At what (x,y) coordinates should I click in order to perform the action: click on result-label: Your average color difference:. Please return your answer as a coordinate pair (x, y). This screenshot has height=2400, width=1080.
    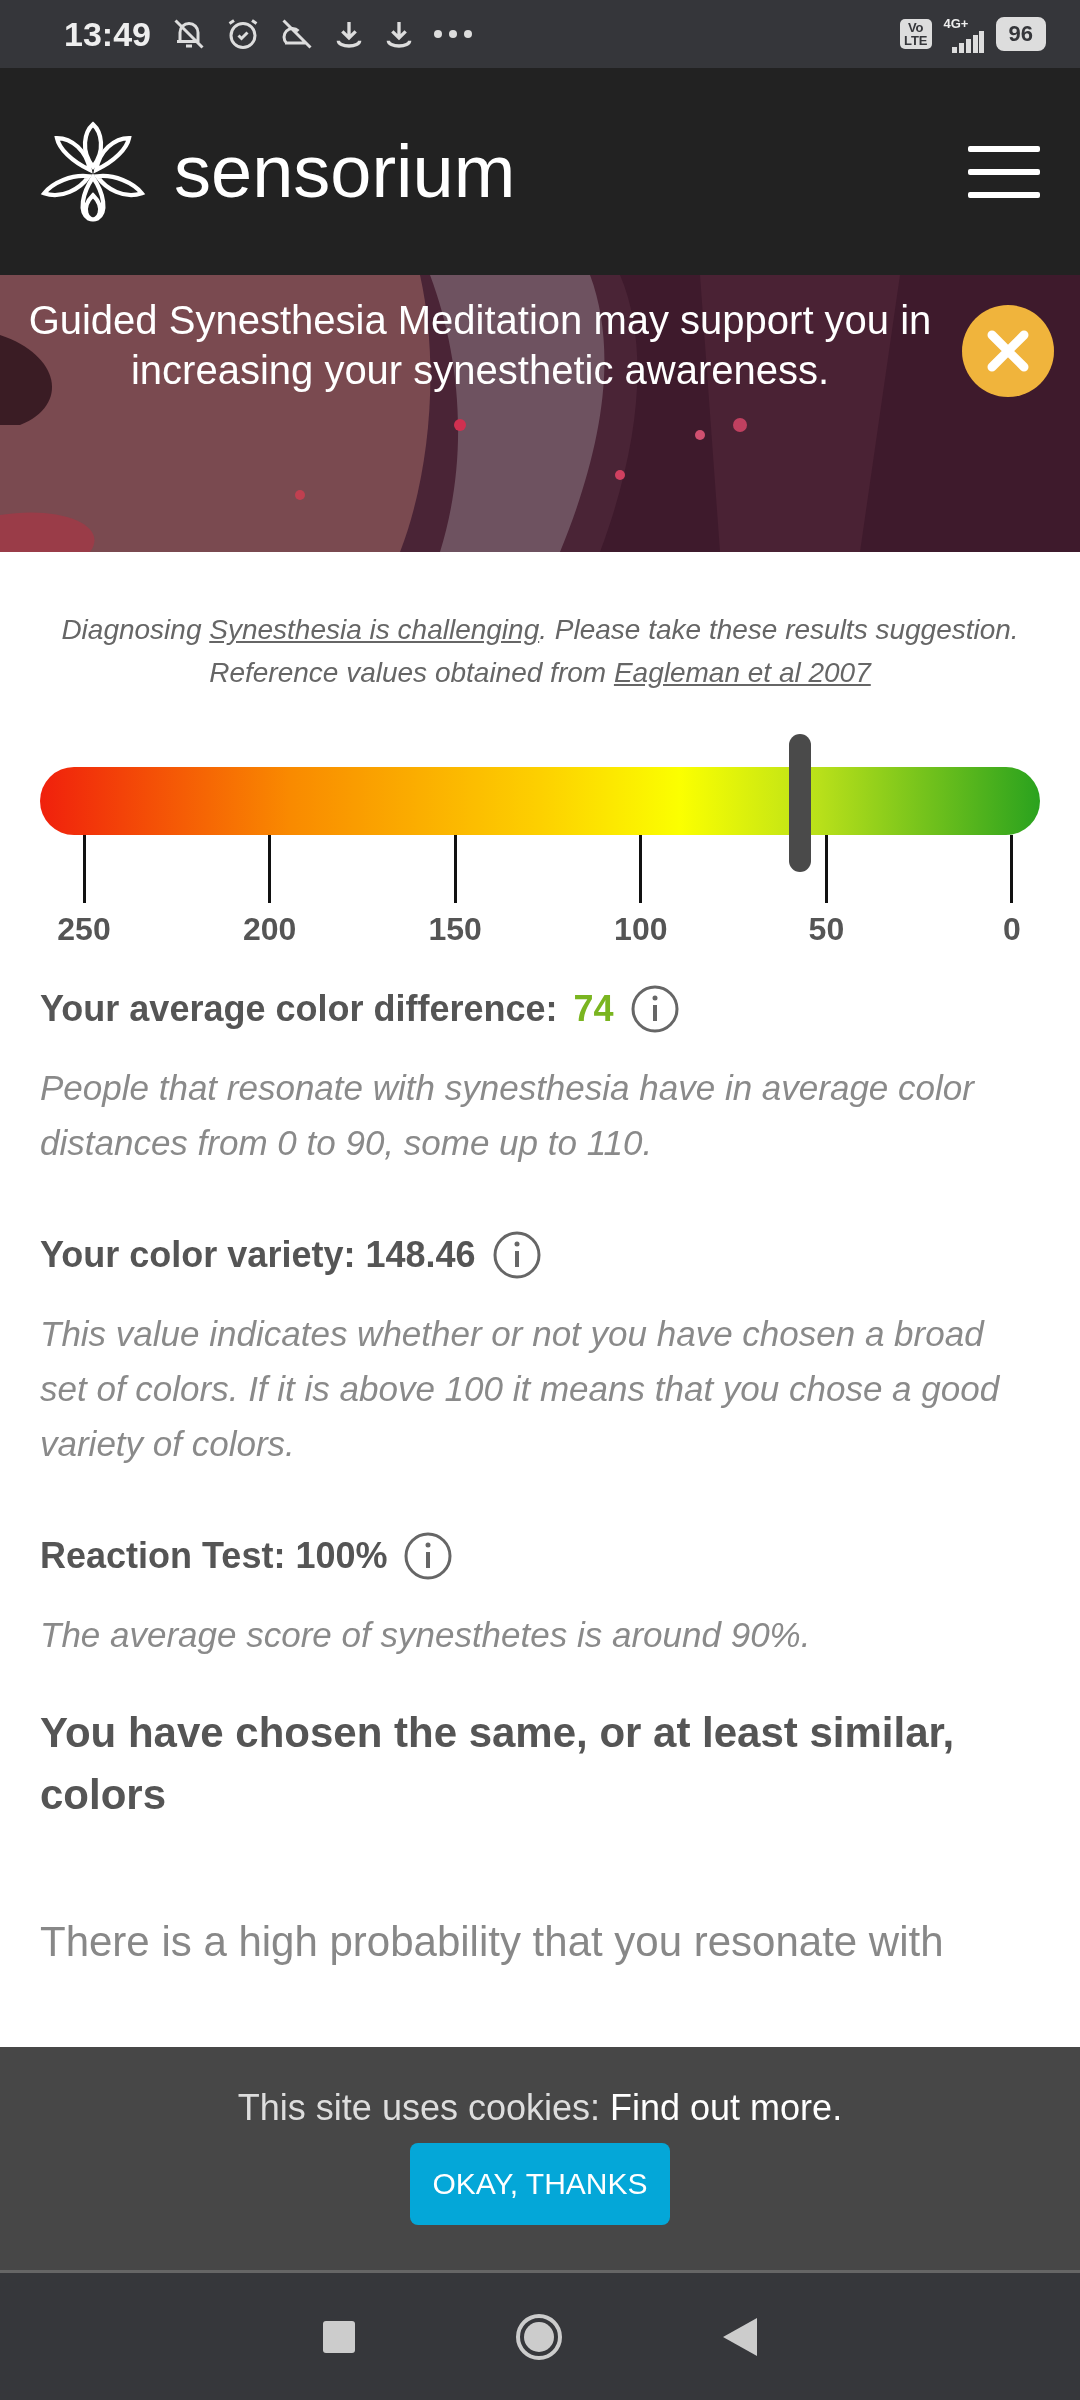
    Looking at the image, I should click on (299, 1009).